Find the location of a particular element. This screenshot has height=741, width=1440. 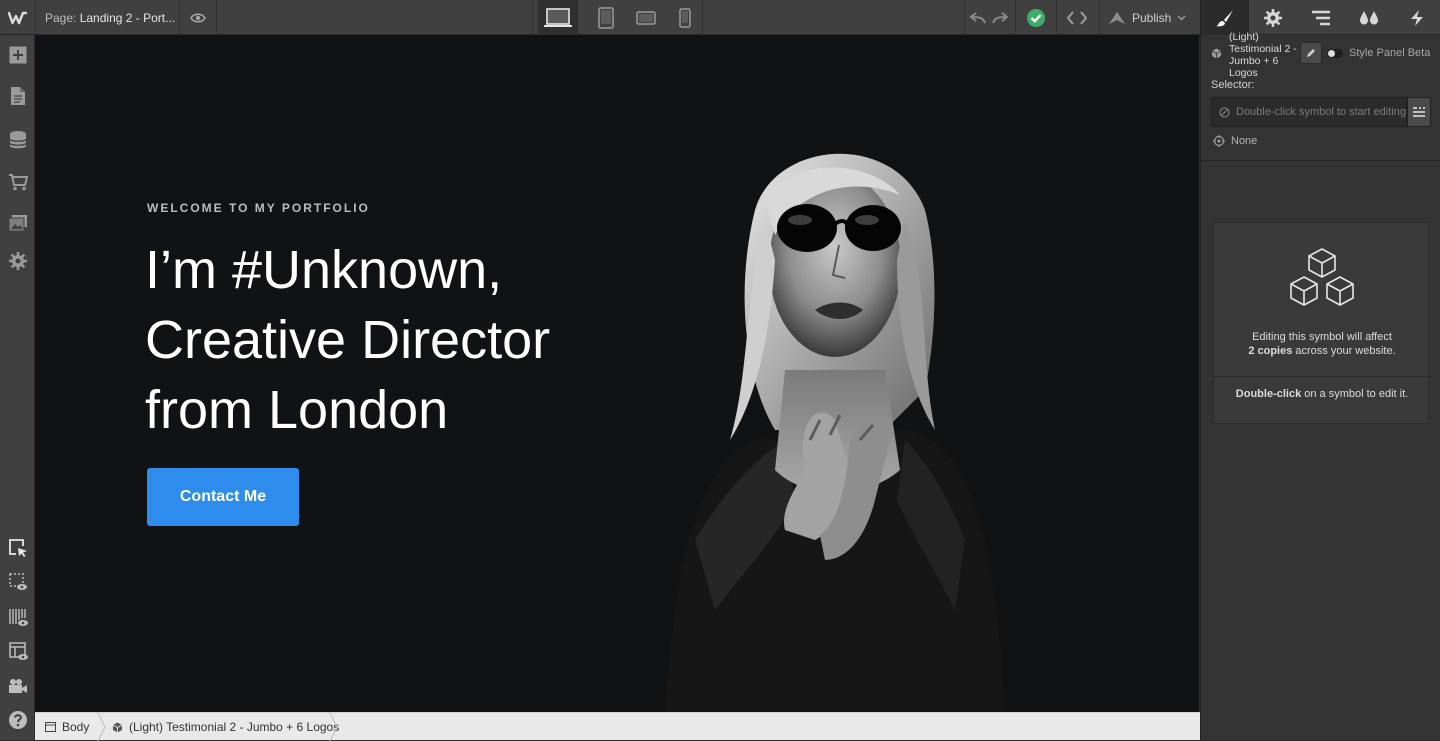

selector-placeholder: Double-click symbol to start editing is located at coordinates (1321, 112).